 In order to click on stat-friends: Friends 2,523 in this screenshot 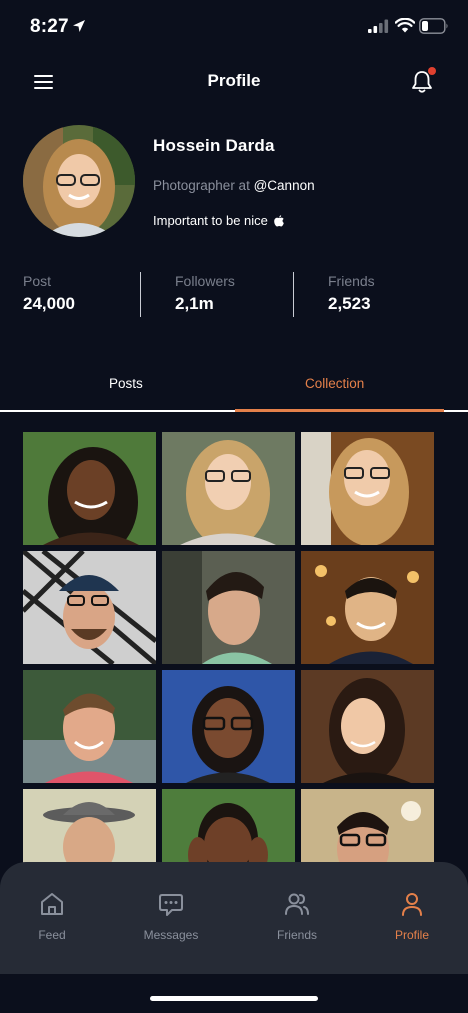, I will do `click(351, 293)`.